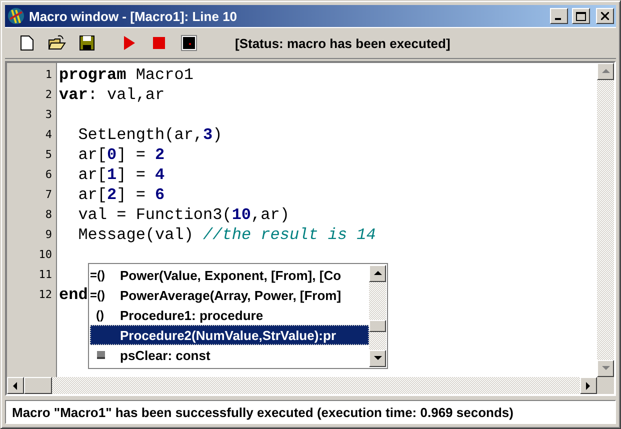 The height and width of the screenshot is (429, 621). I want to click on code-text: Macro1, so click(164, 75).